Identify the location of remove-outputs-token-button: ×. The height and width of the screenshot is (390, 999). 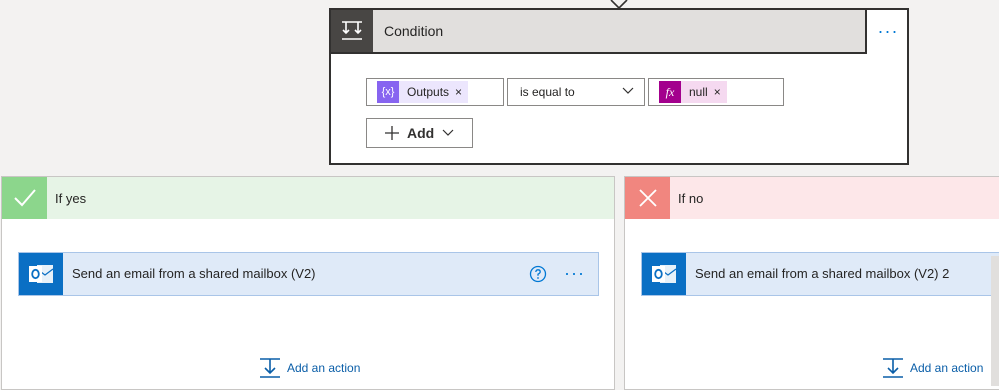
(461, 92).